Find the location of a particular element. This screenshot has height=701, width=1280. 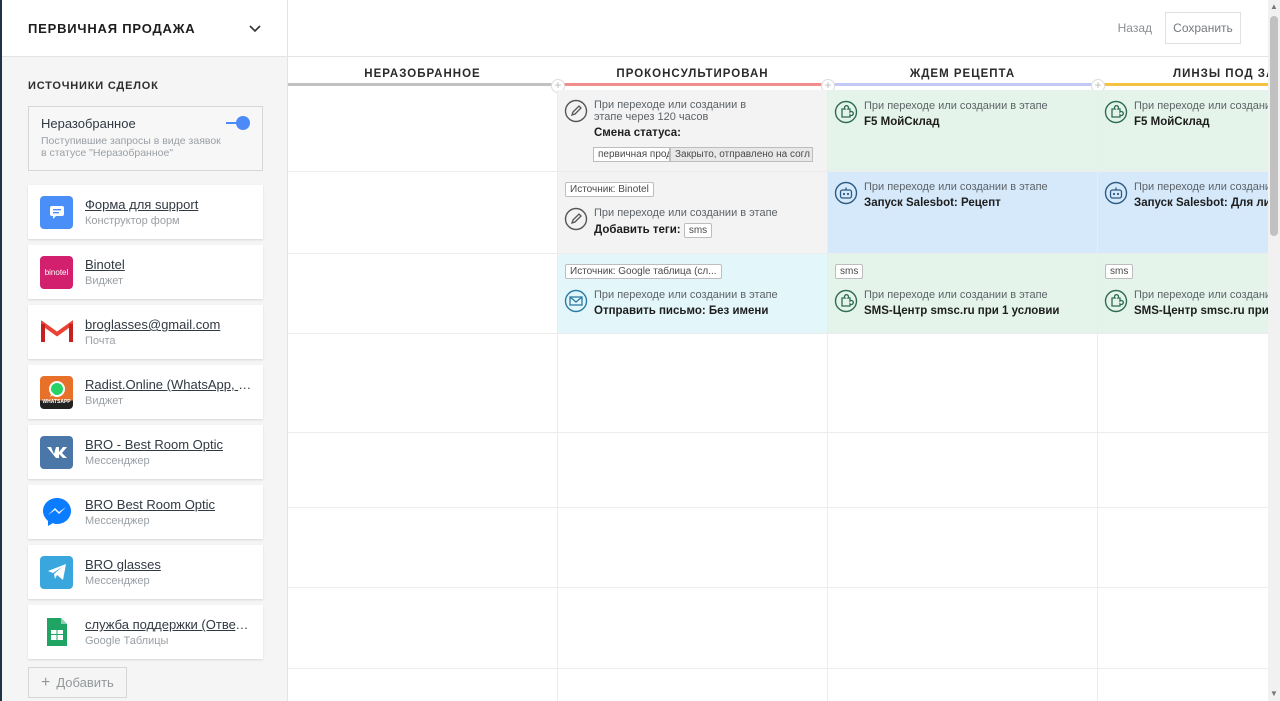

source-item-messenger: BRO Best Room Optic Мессенджер is located at coordinates (145, 512).